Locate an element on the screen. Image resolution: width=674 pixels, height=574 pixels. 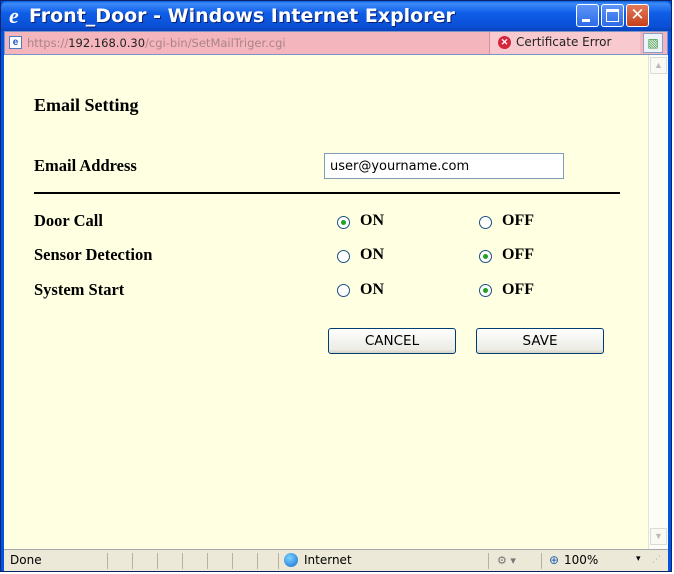
scroll-up-icon: ▲ is located at coordinates (658, 65).